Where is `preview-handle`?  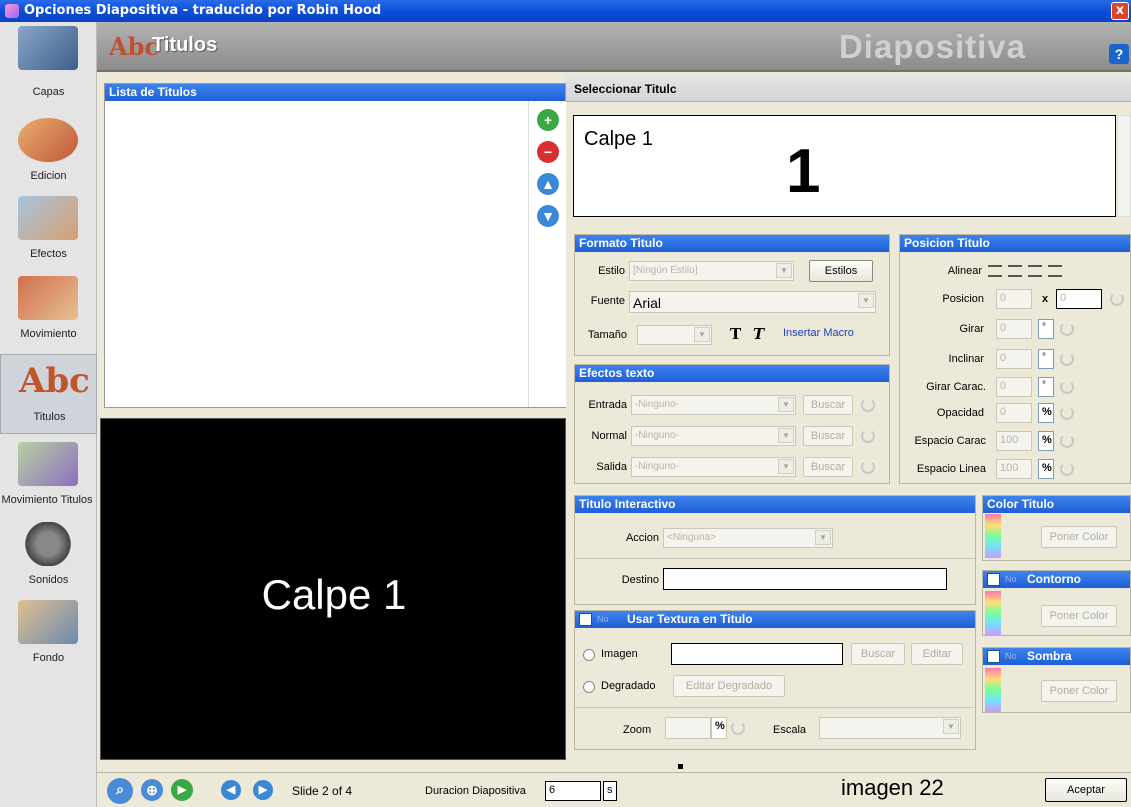
preview-handle is located at coordinates (680, 766).